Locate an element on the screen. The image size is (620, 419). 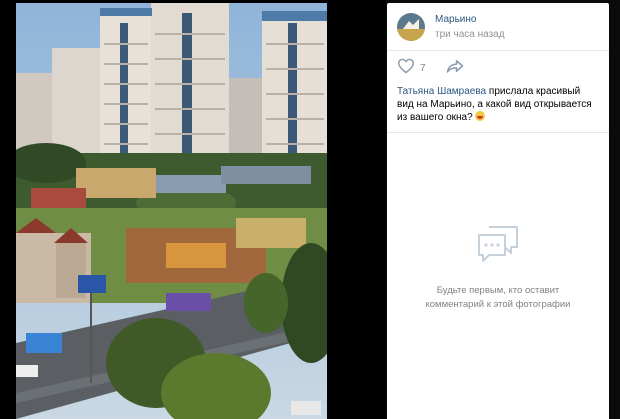
post-time: три часа назад is located at coordinates (470, 34).